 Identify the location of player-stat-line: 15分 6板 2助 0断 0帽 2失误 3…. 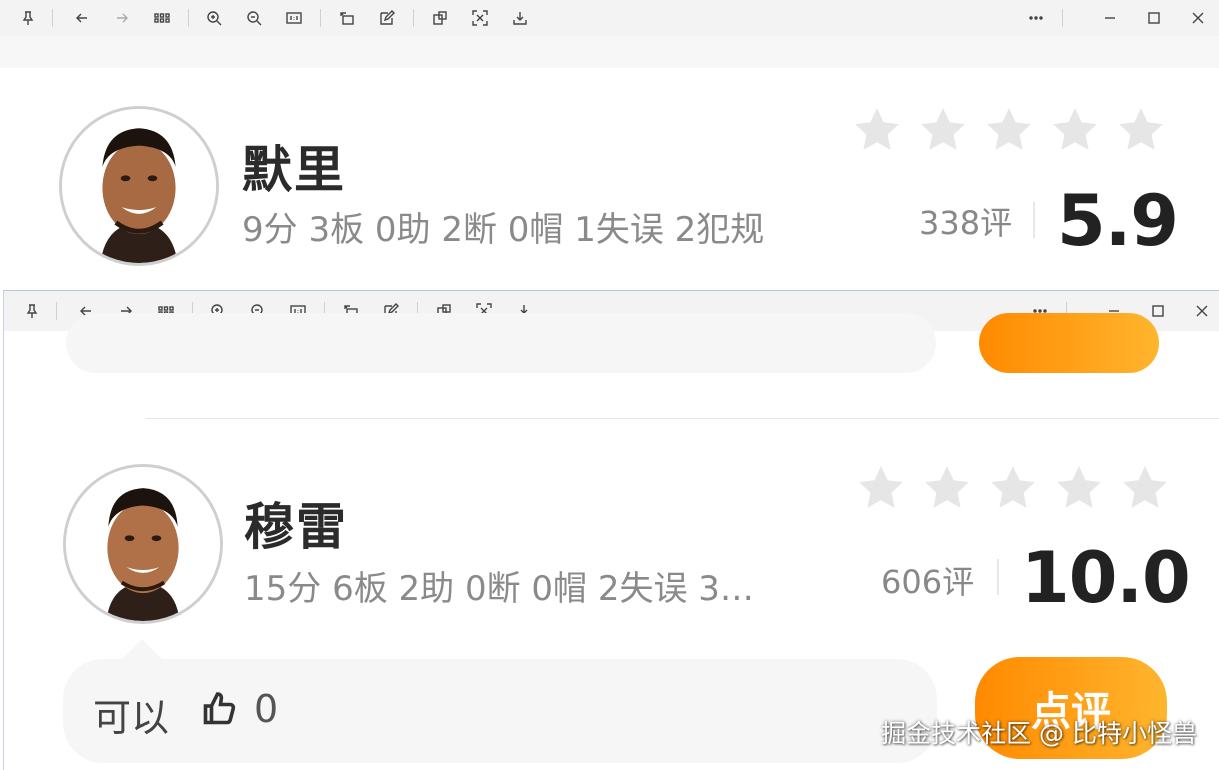
(499, 589).